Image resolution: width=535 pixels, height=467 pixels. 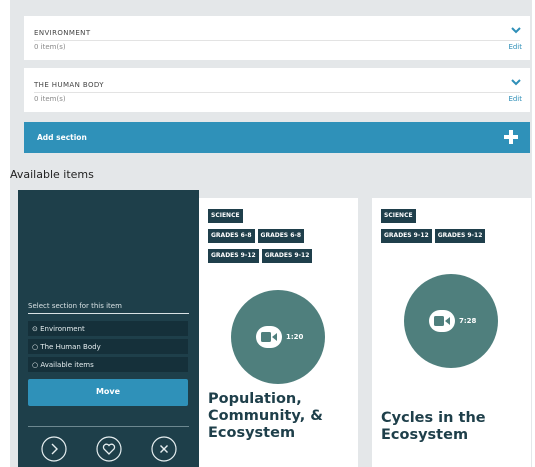 I want to click on item-title: Cycles in the Ecosystem, so click(x=433, y=427).